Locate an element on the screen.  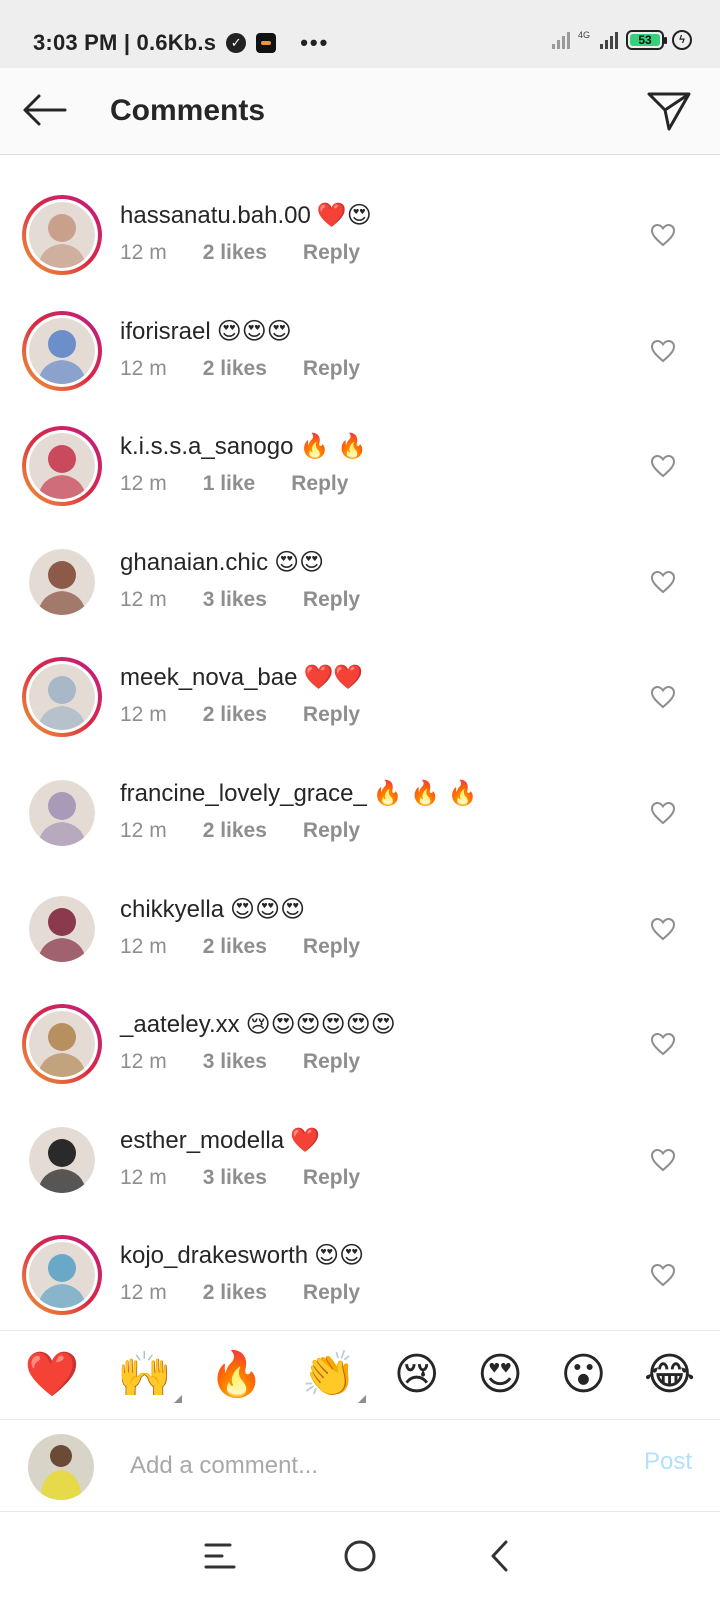
share-button is located at coordinates (669, 111).